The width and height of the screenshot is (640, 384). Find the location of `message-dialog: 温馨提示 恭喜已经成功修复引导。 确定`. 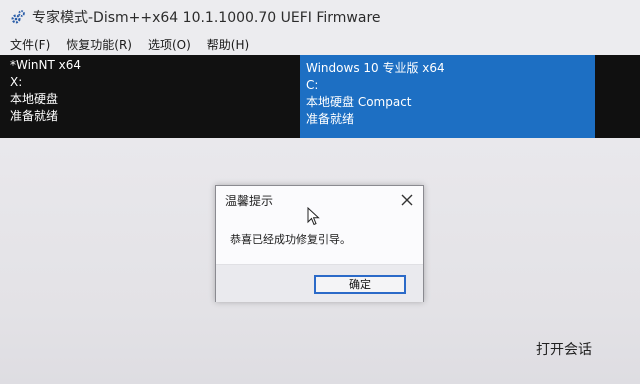

message-dialog: 温馨提示 恭喜已经成功修复引导。 确定 is located at coordinates (319, 243).